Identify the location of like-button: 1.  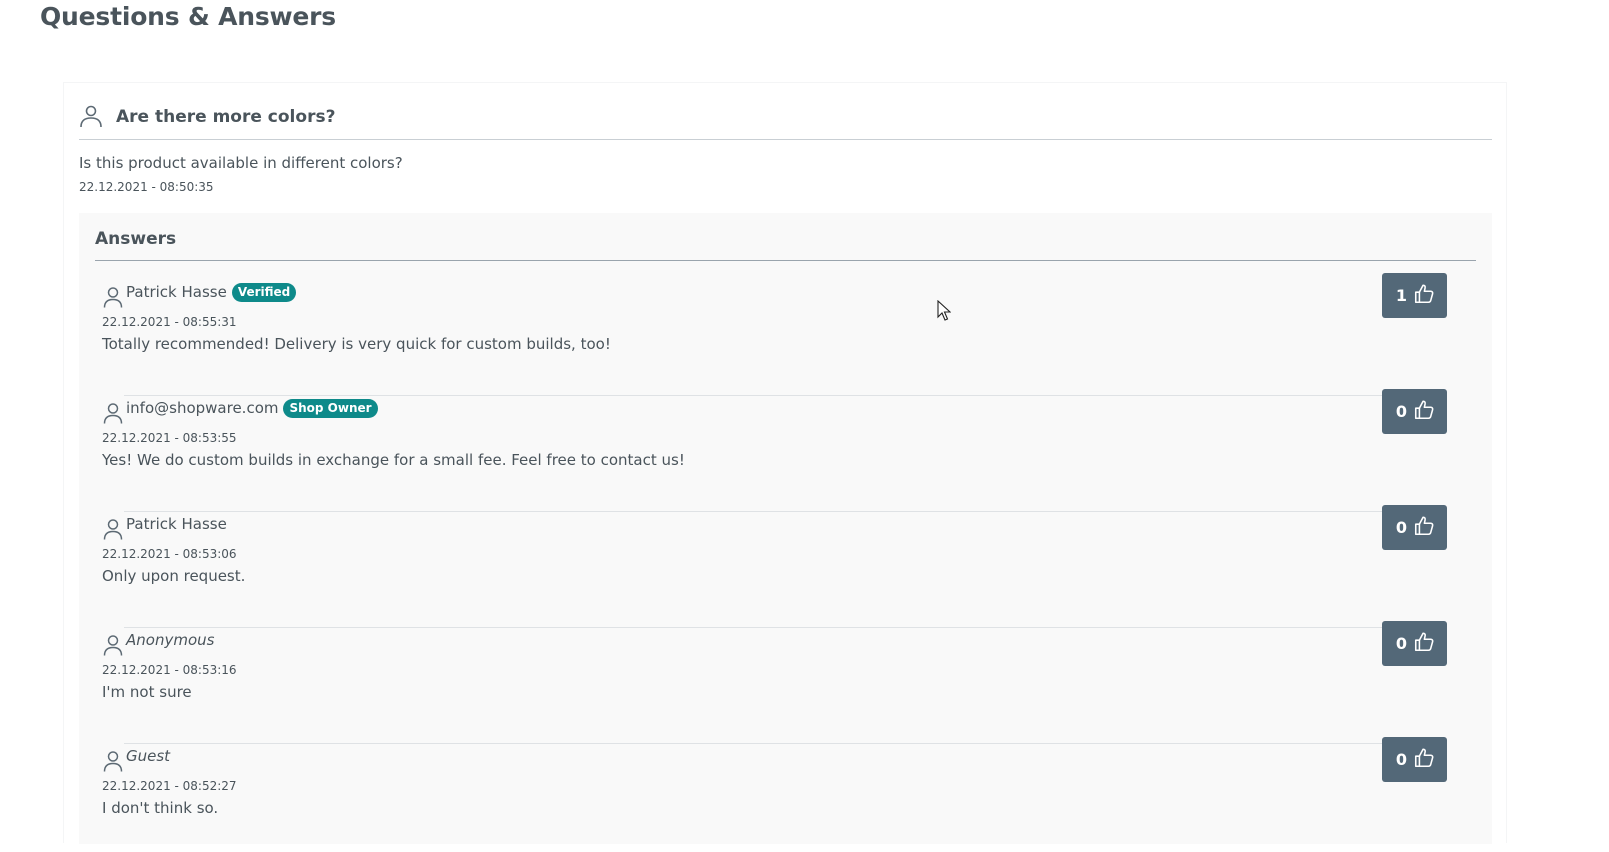
(1414, 295).